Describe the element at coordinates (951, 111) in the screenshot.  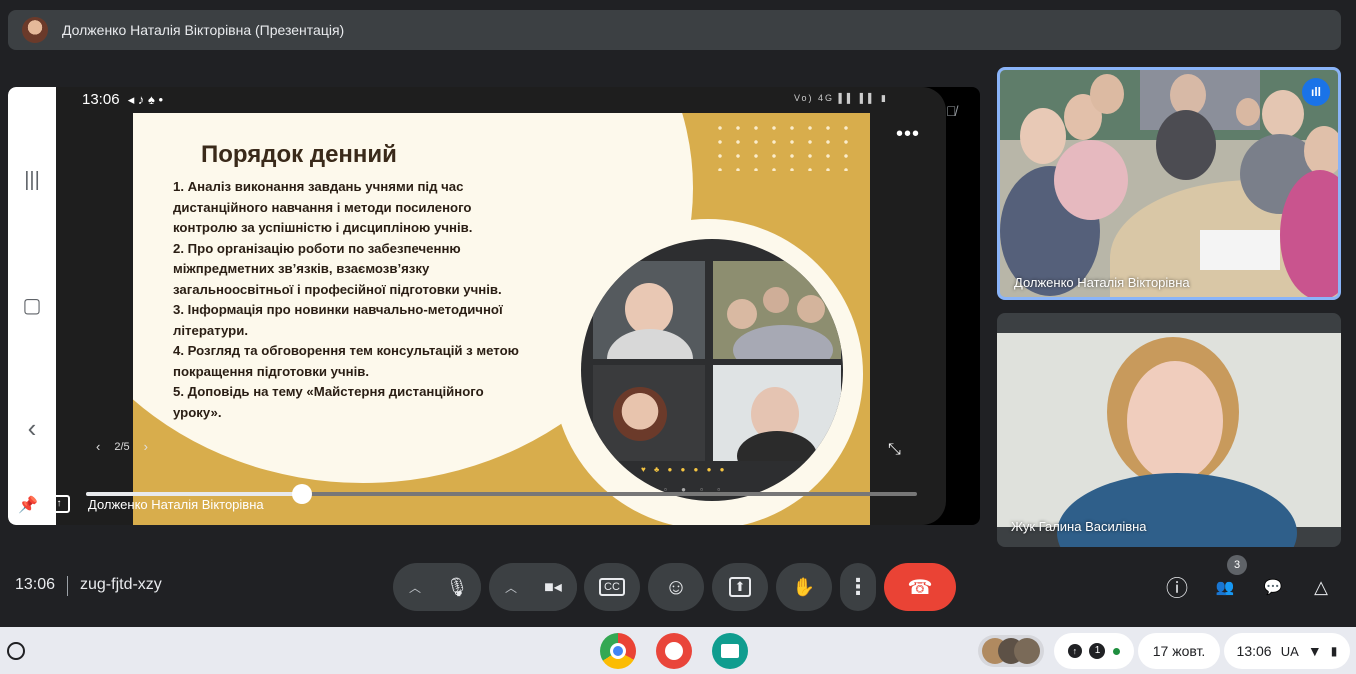
I see `mic-off-icon: 🎙̸` at that location.